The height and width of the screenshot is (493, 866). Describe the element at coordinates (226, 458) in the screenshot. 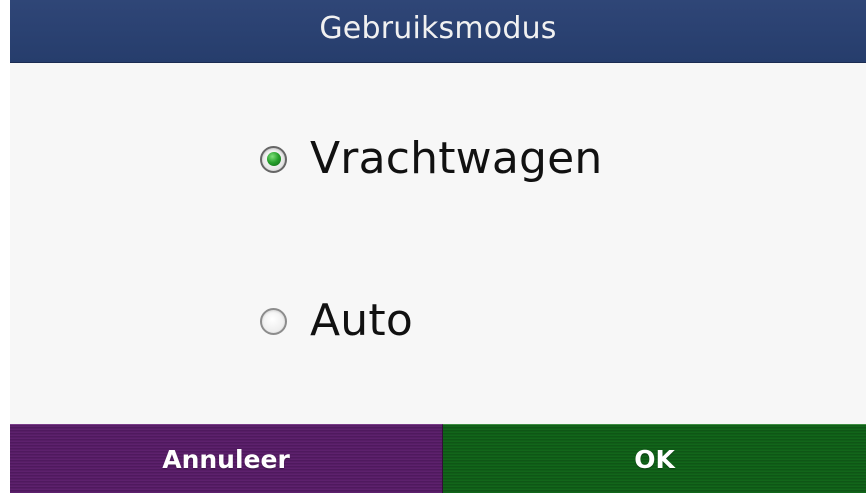

I see `cancel-button: Annuleer` at that location.